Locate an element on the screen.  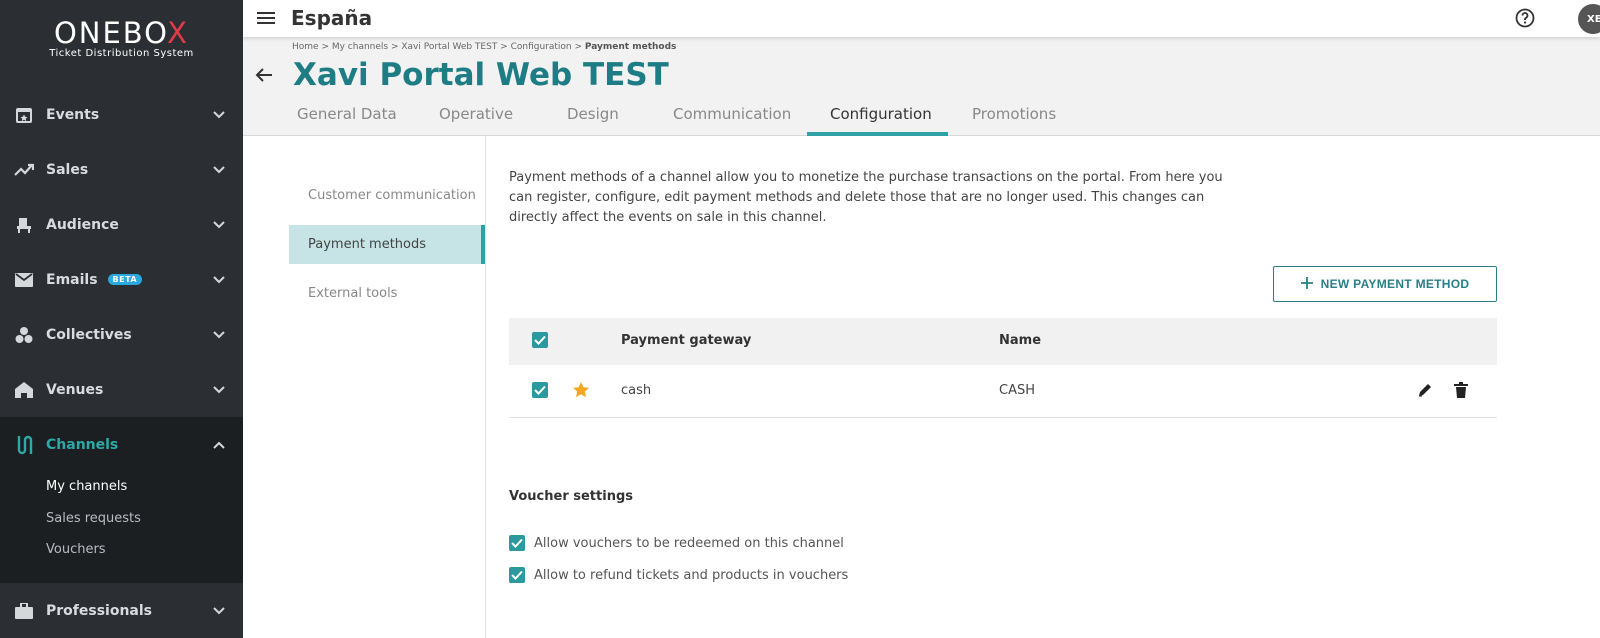
sidebar-item-label: Audience is located at coordinates (82, 224).